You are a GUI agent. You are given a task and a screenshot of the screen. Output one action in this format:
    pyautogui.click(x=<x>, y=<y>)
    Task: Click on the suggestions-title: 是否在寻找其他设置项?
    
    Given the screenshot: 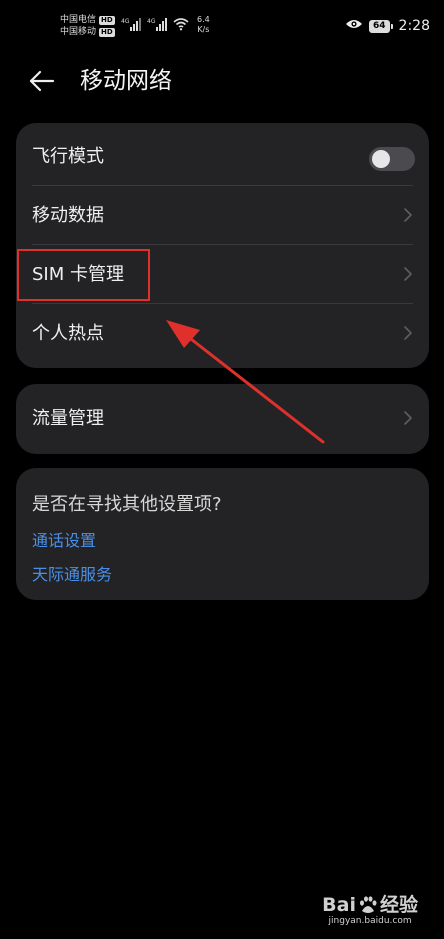 What is the action you would take?
    pyautogui.click(x=127, y=504)
    